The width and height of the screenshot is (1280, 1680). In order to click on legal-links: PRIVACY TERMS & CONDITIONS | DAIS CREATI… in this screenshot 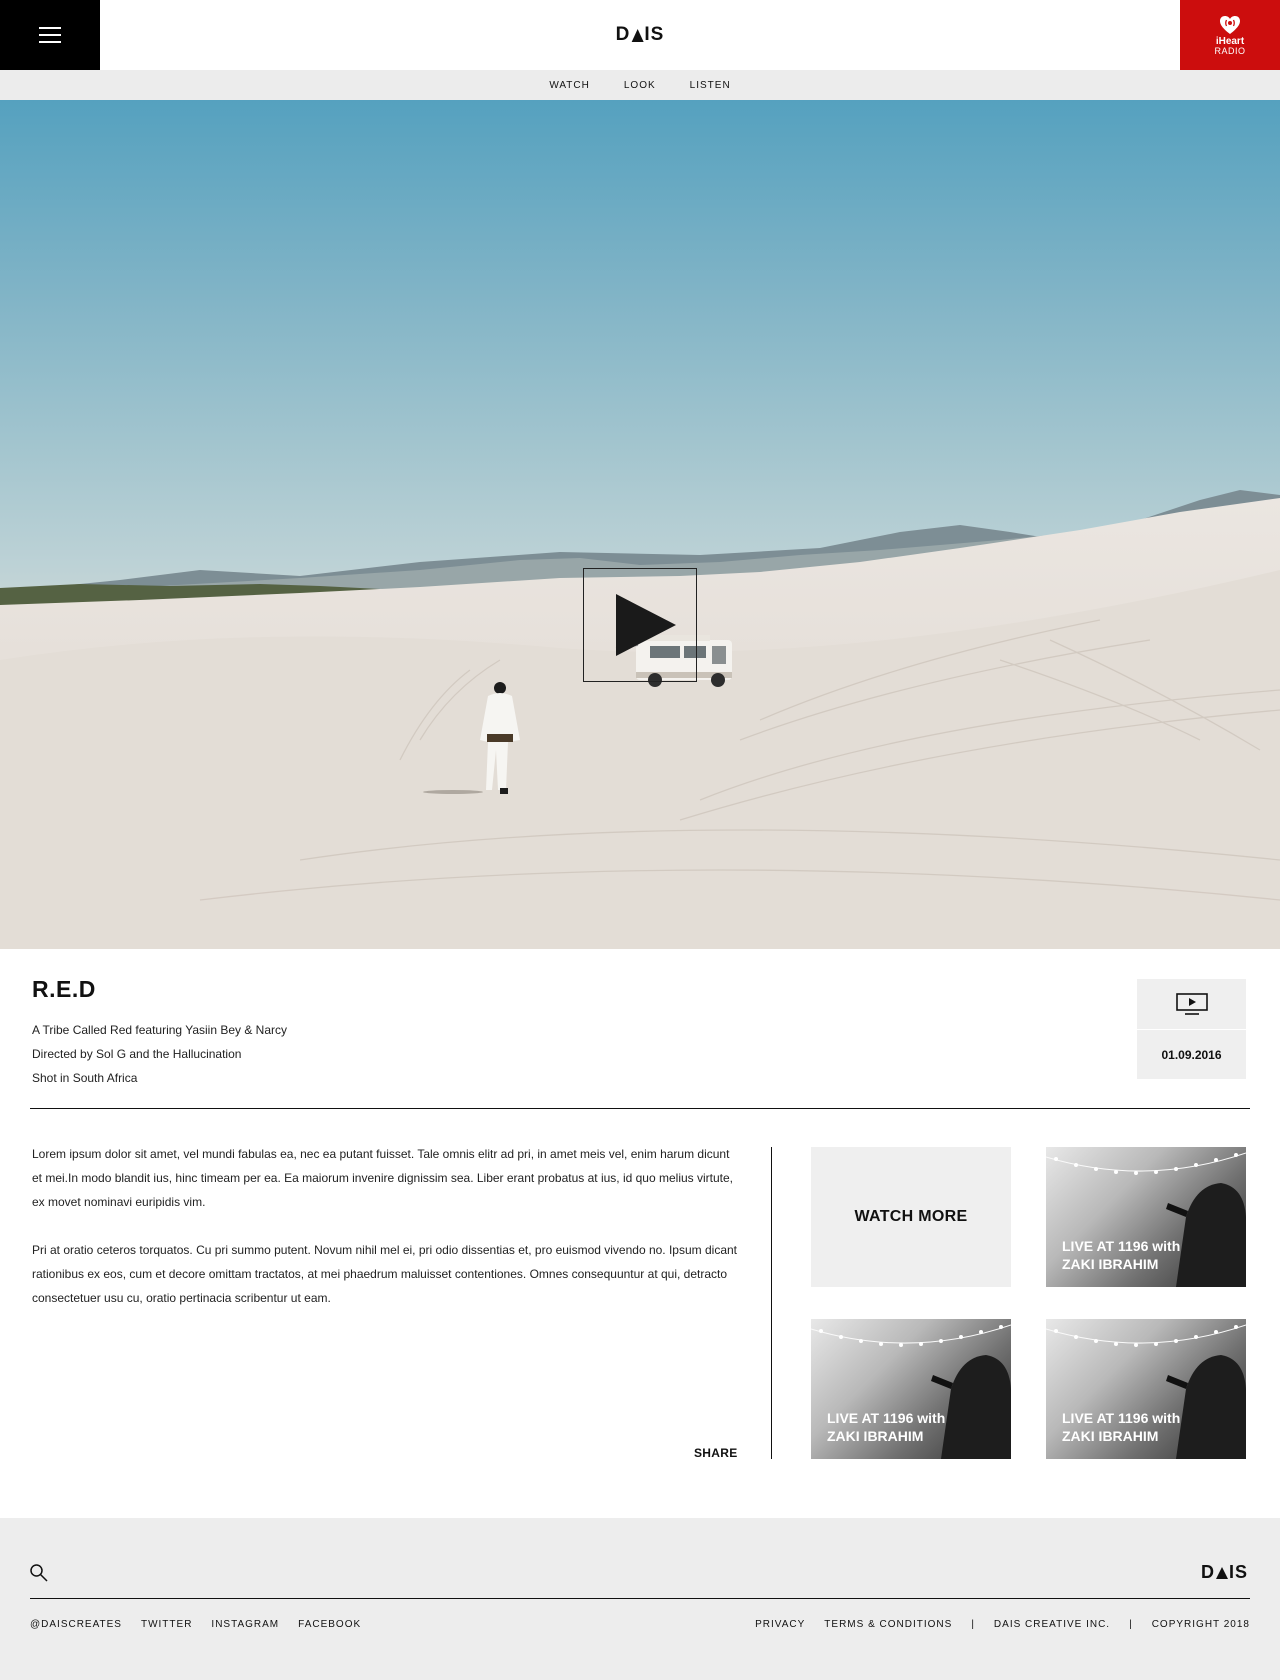, I will do `click(1002, 1624)`.